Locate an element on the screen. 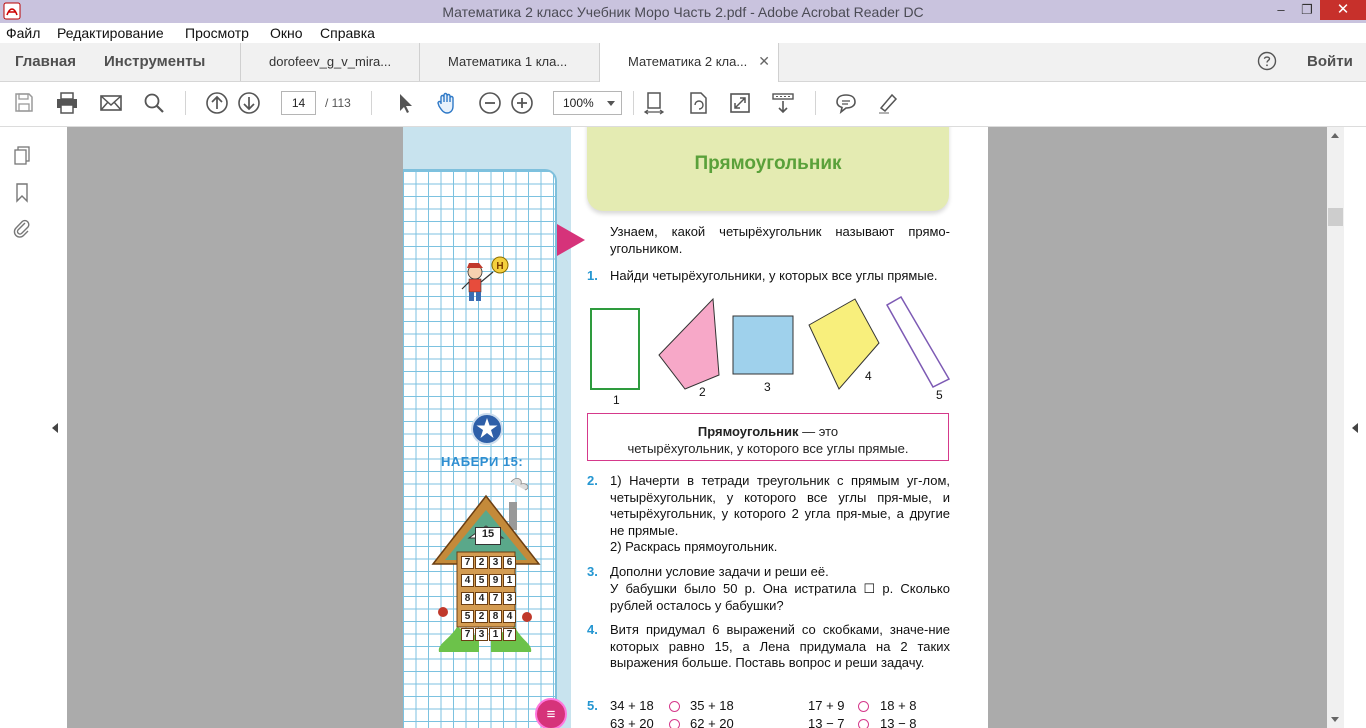  house-digit: 5 is located at coordinates (467, 616).